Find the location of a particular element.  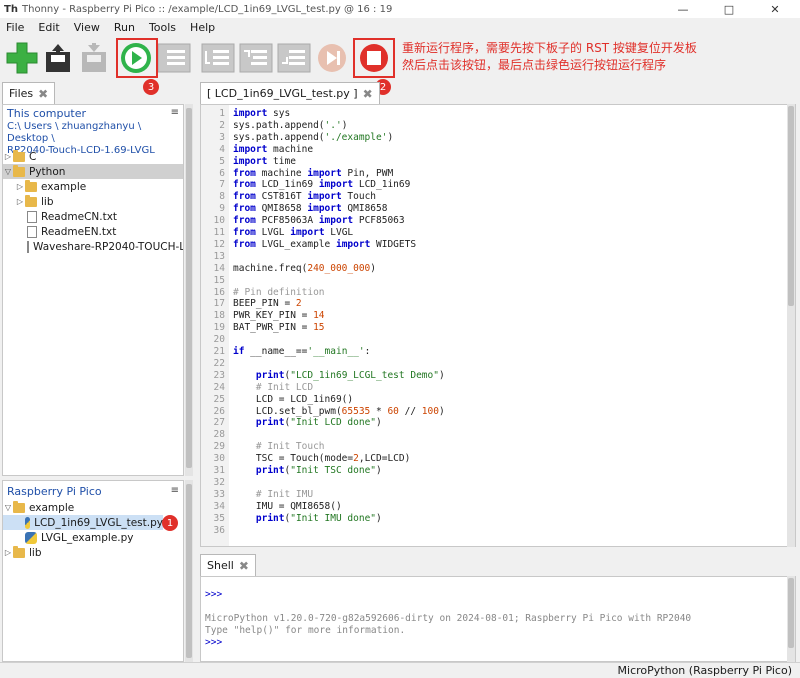

menu-view: View is located at coordinates (87, 27).